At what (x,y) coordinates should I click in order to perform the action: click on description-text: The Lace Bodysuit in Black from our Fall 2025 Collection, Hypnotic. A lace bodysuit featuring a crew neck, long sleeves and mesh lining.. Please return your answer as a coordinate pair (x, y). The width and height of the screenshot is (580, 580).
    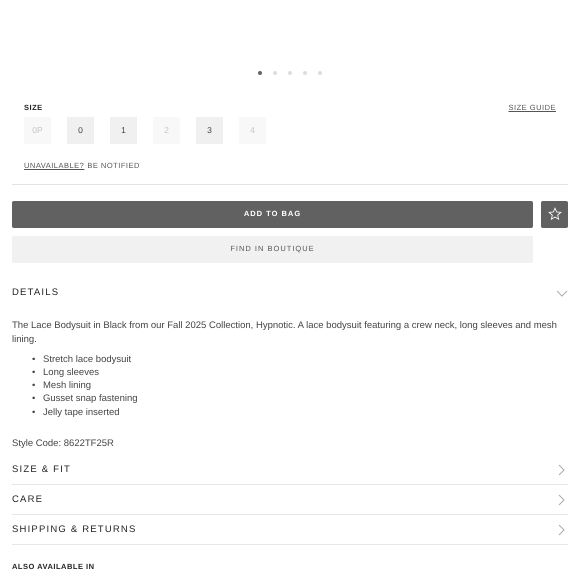
    Looking at the image, I should click on (285, 332).